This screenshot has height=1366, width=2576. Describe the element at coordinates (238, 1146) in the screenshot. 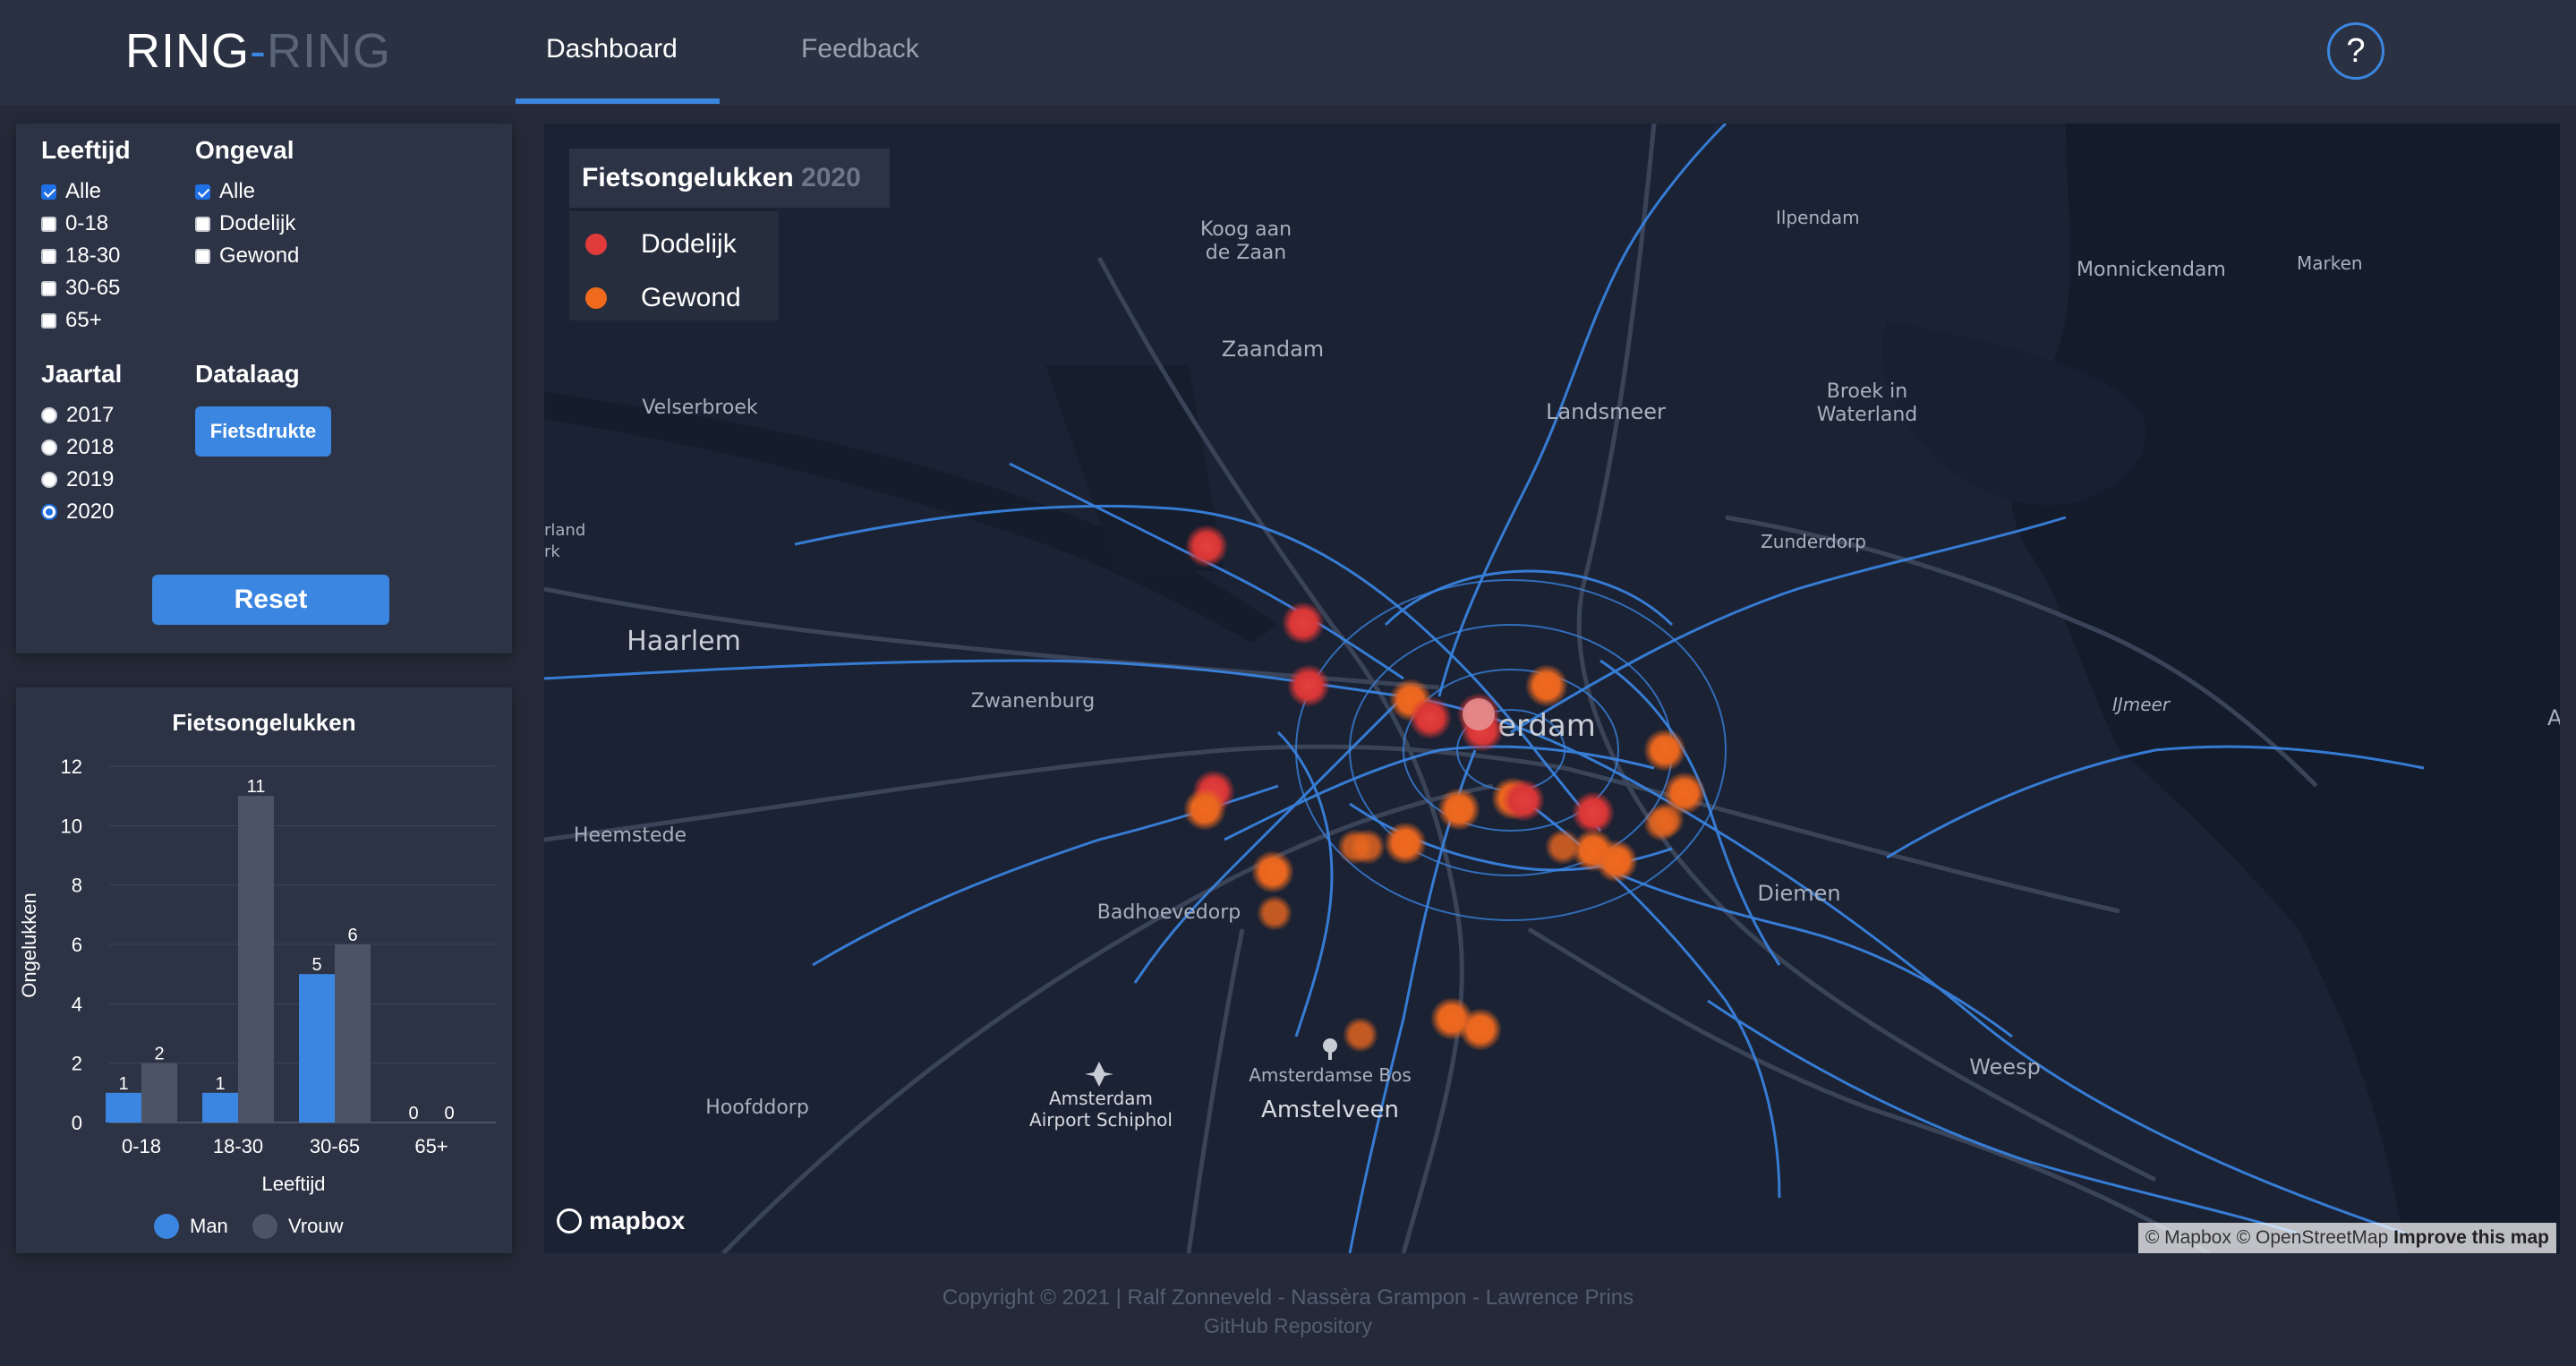

I see `x-tick-label: 18-30` at that location.